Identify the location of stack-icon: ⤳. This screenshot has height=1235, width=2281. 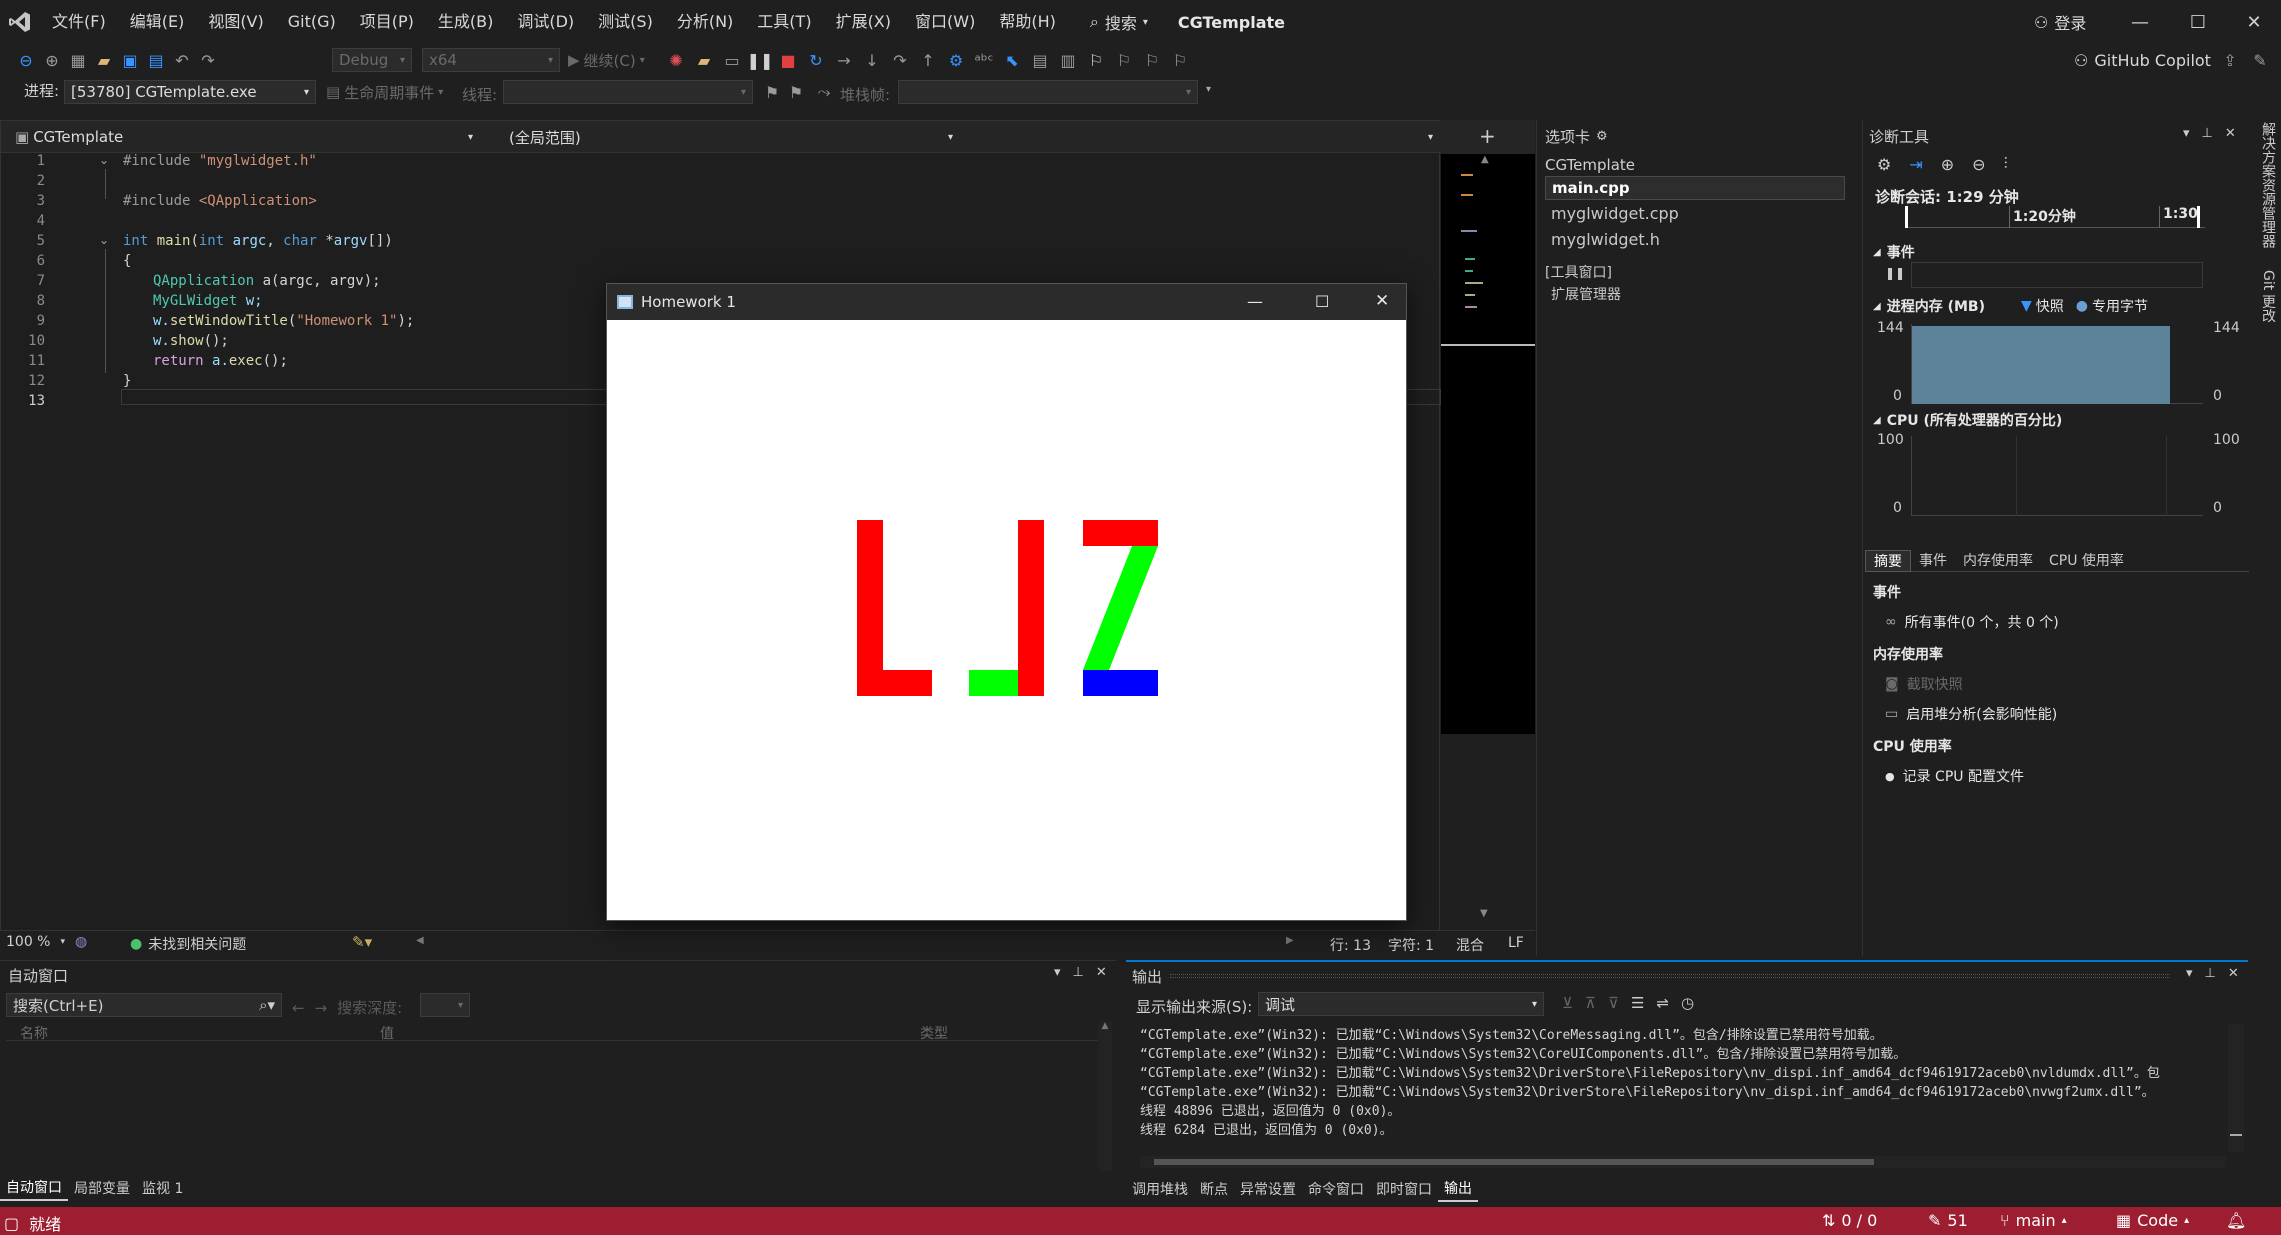
(824, 92).